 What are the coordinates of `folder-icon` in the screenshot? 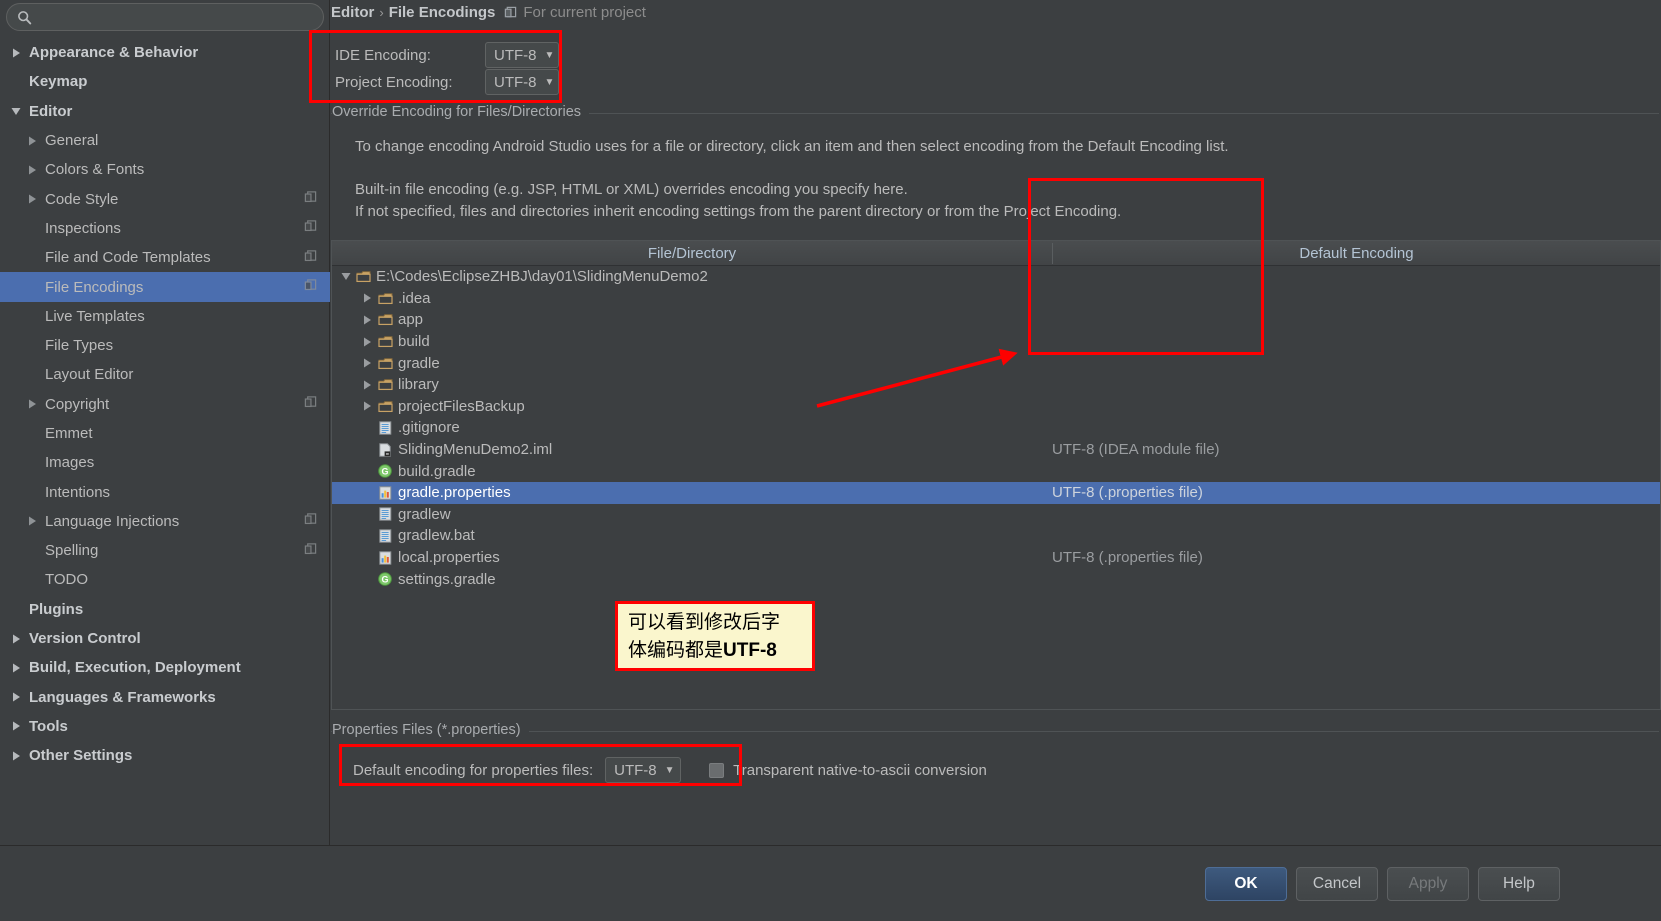 It's located at (385, 319).